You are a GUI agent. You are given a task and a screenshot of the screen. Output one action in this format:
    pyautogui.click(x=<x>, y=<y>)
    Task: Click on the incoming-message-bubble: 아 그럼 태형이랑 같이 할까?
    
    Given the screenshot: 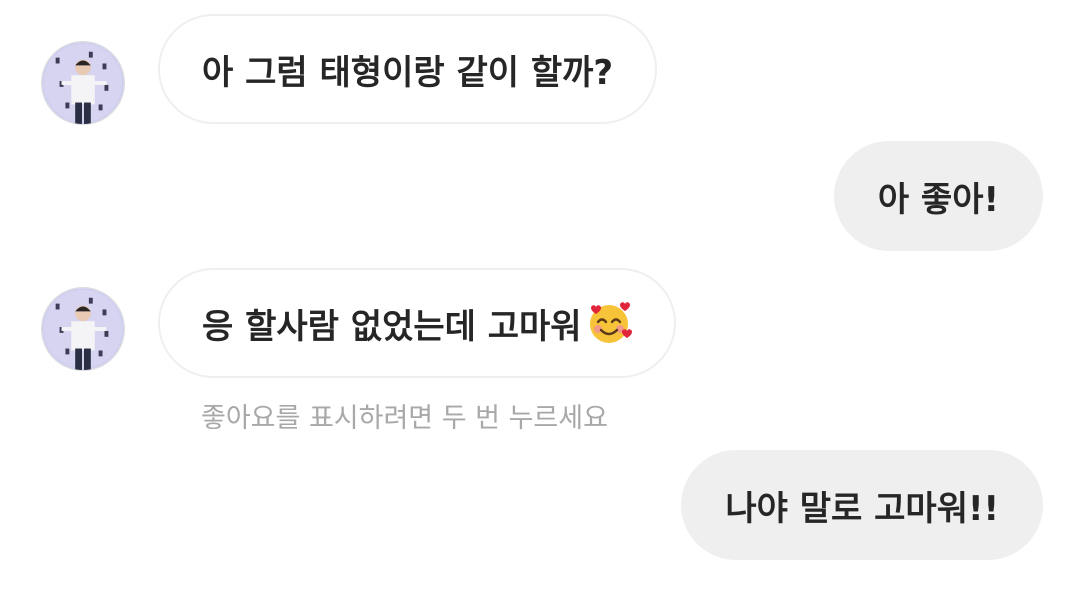 What is the action you would take?
    pyautogui.click(x=408, y=69)
    